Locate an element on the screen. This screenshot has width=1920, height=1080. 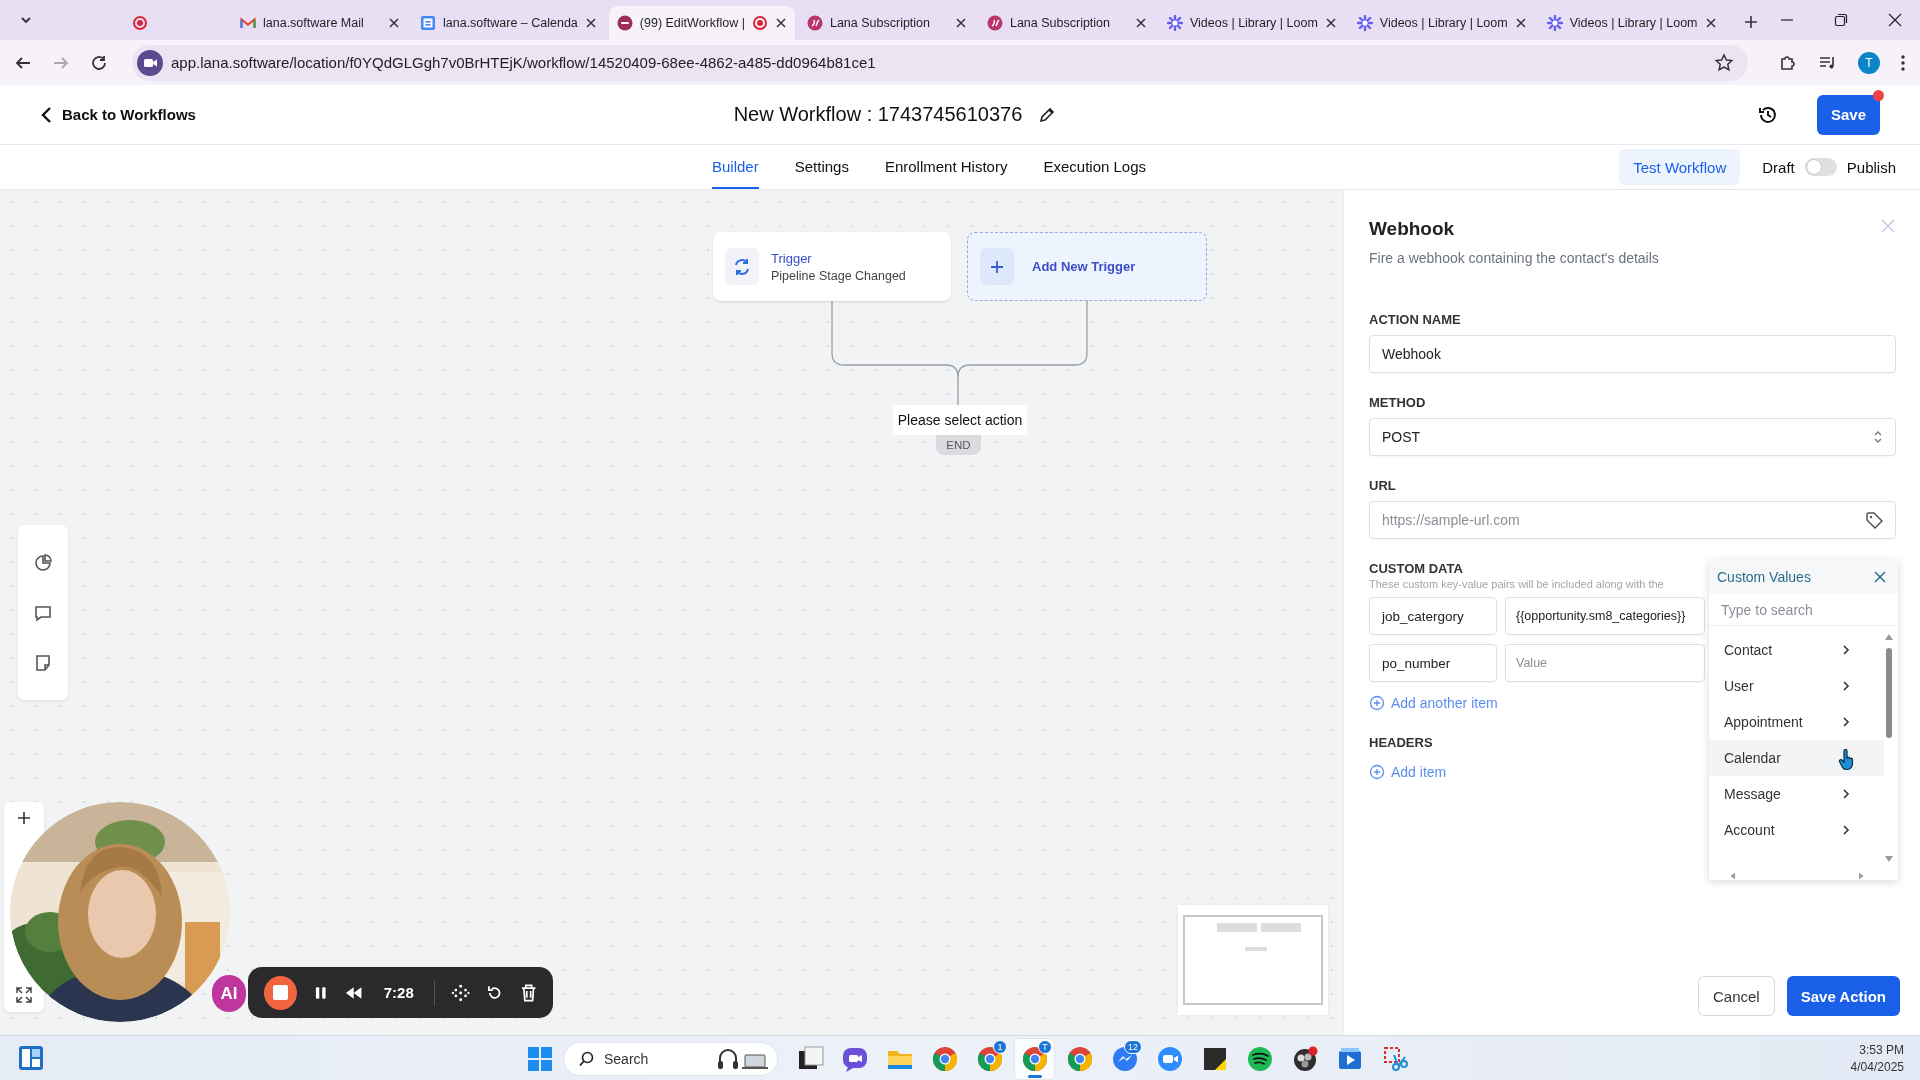
notification-badge: 12 is located at coordinates (1133, 1046).